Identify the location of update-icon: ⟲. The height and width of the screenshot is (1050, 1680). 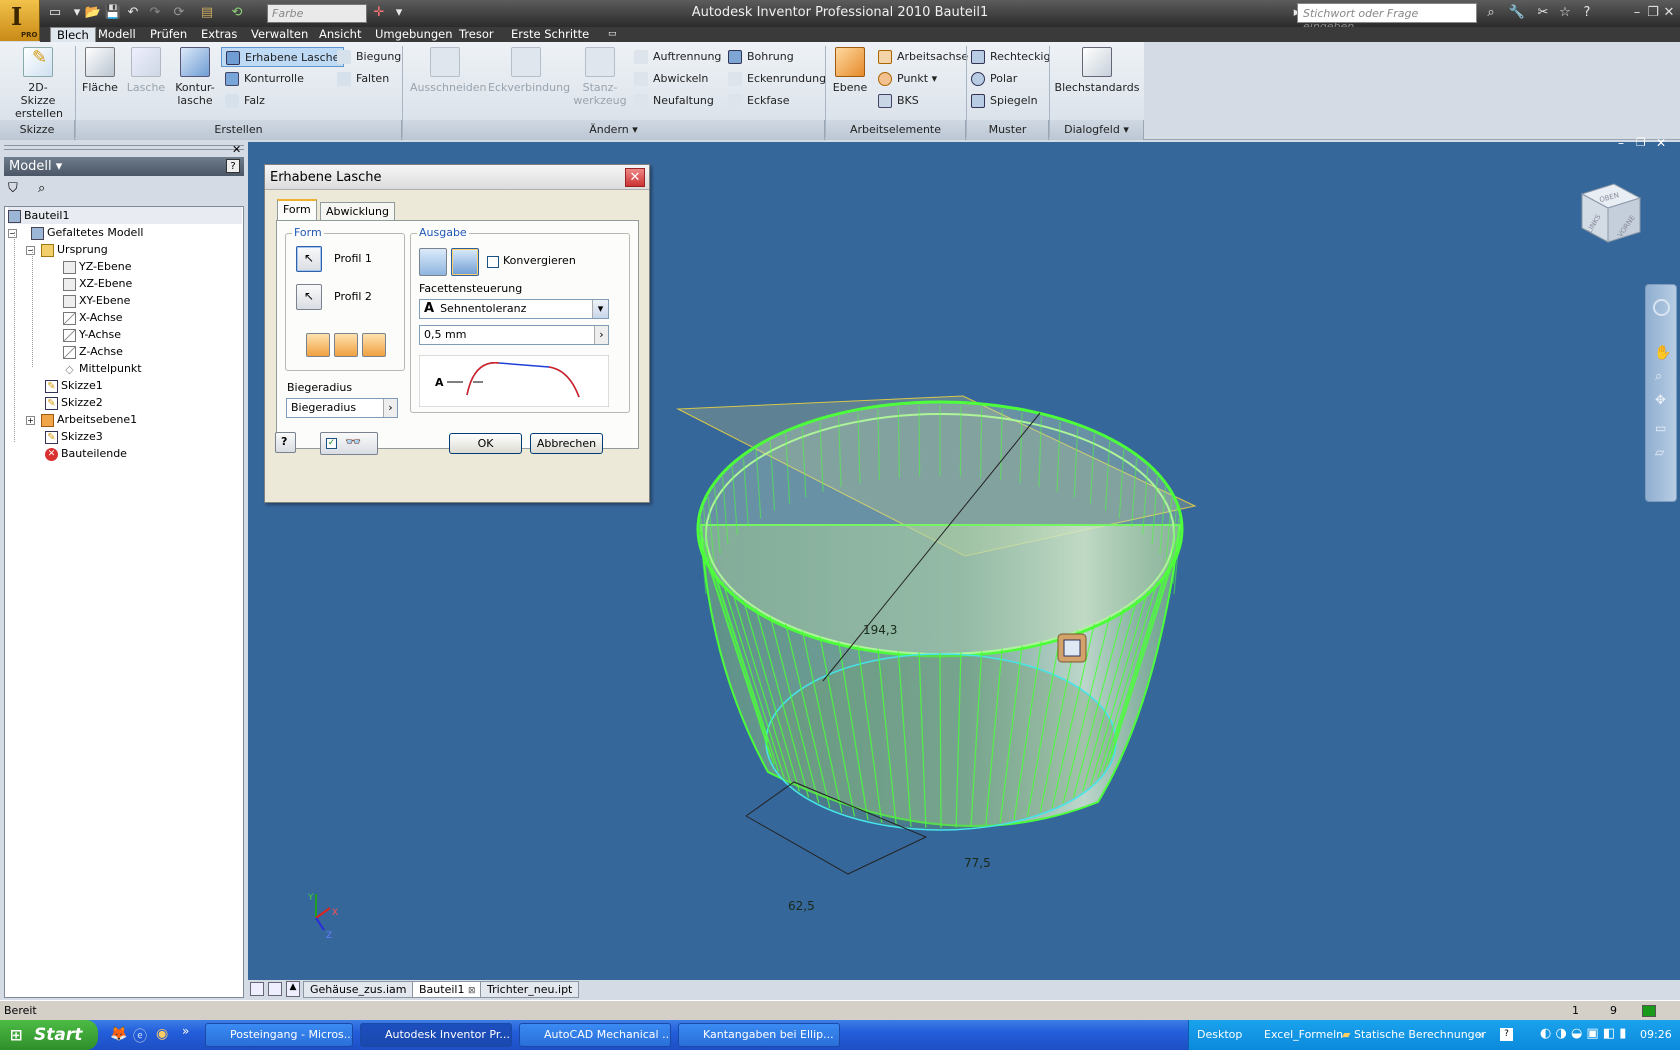
(237, 13).